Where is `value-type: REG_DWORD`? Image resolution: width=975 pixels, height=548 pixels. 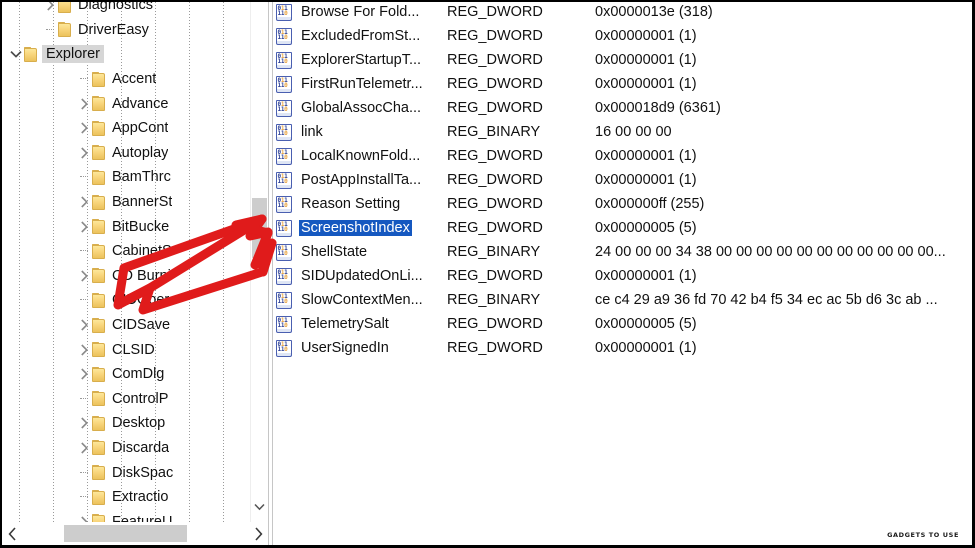 value-type: REG_DWORD is located at coordinates (495, 204).